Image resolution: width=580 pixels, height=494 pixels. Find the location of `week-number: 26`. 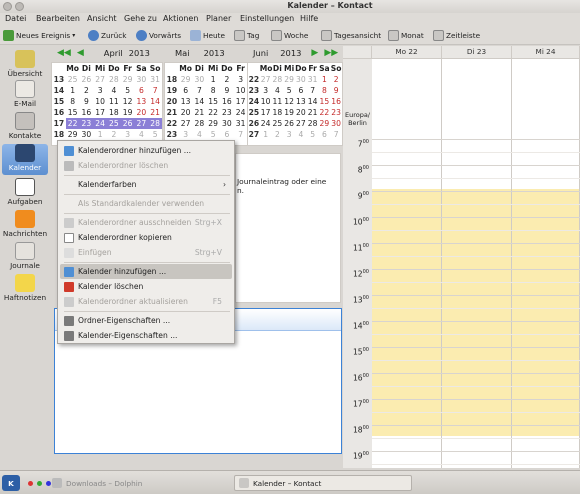

week-number: 26 is located at coordinates (254, 123).